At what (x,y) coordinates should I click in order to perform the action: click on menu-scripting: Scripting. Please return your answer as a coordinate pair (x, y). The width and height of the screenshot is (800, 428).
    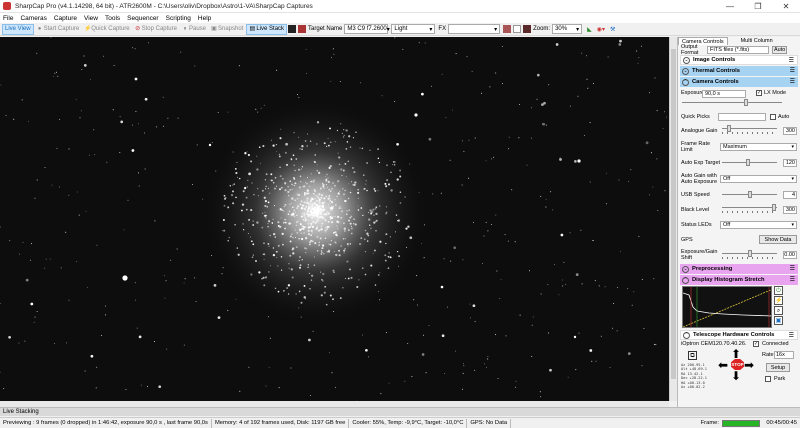
    Looking at the image, I should click on (178, 18).